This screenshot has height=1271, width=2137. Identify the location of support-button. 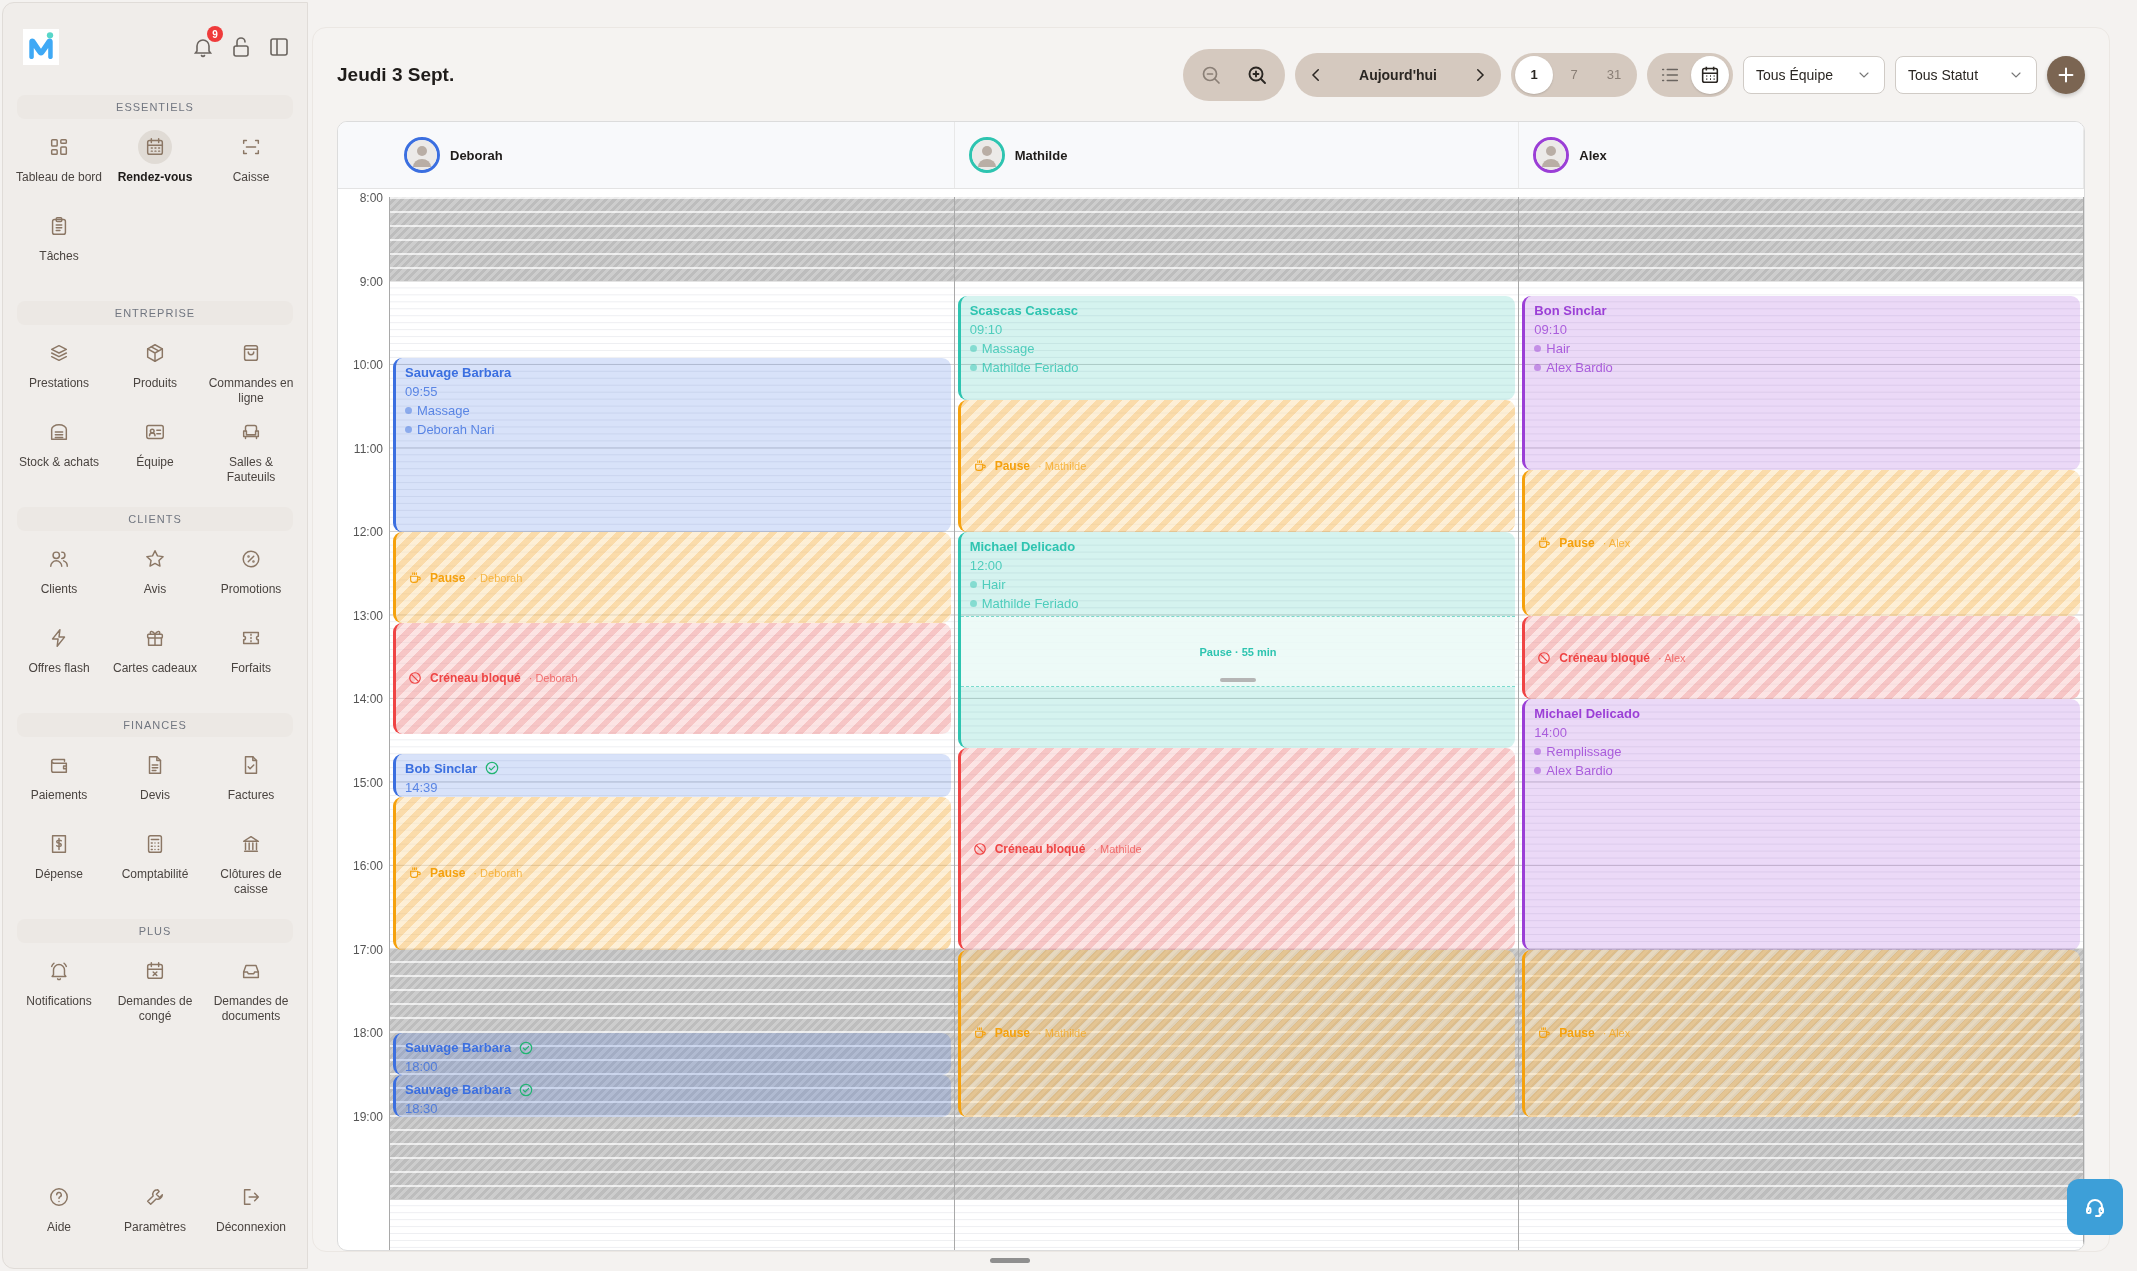
(2095, 1207).